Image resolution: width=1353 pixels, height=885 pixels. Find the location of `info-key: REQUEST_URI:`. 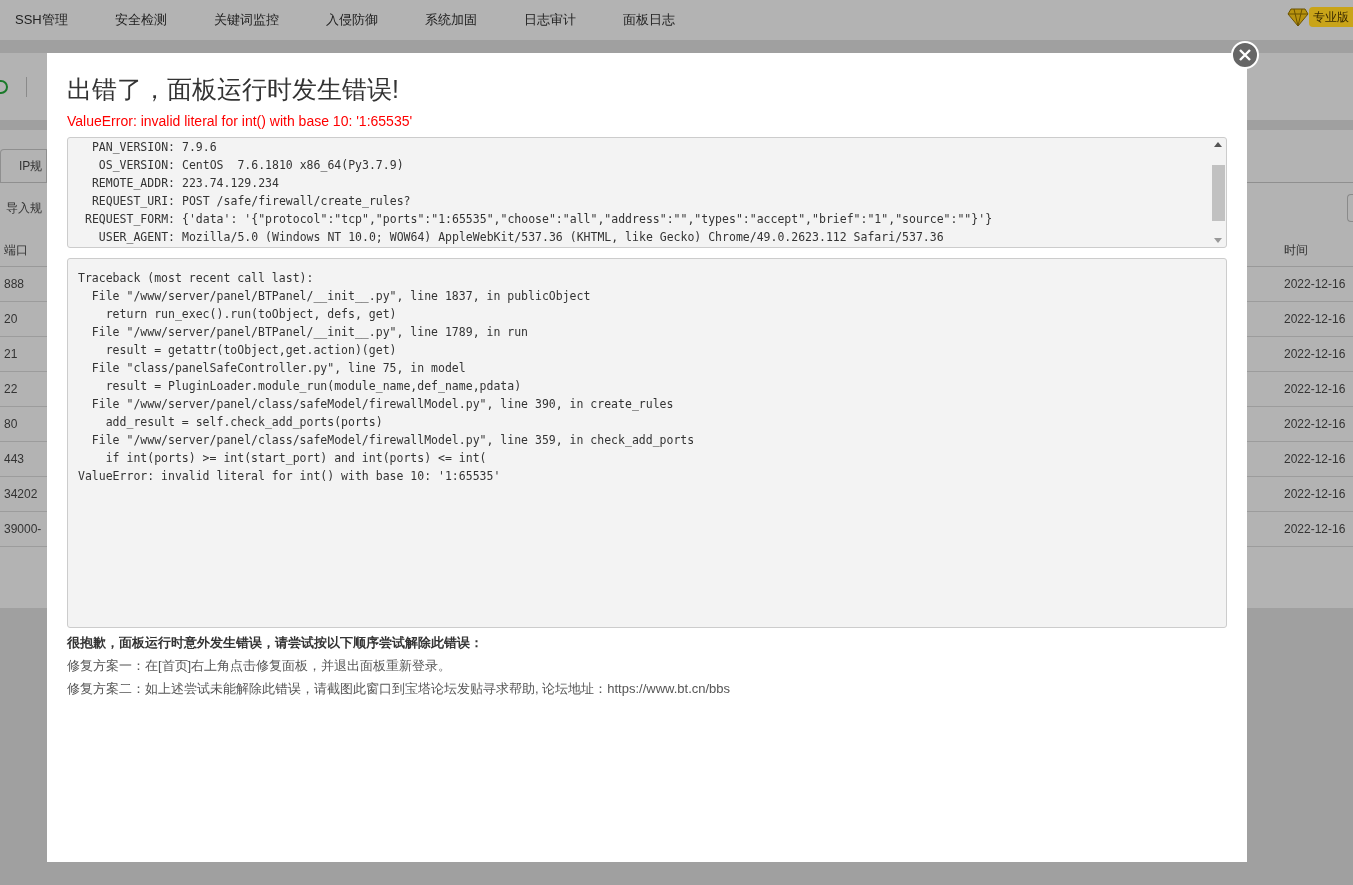

info-key: REQUEST_URI: is located at coordinates (126, 201).